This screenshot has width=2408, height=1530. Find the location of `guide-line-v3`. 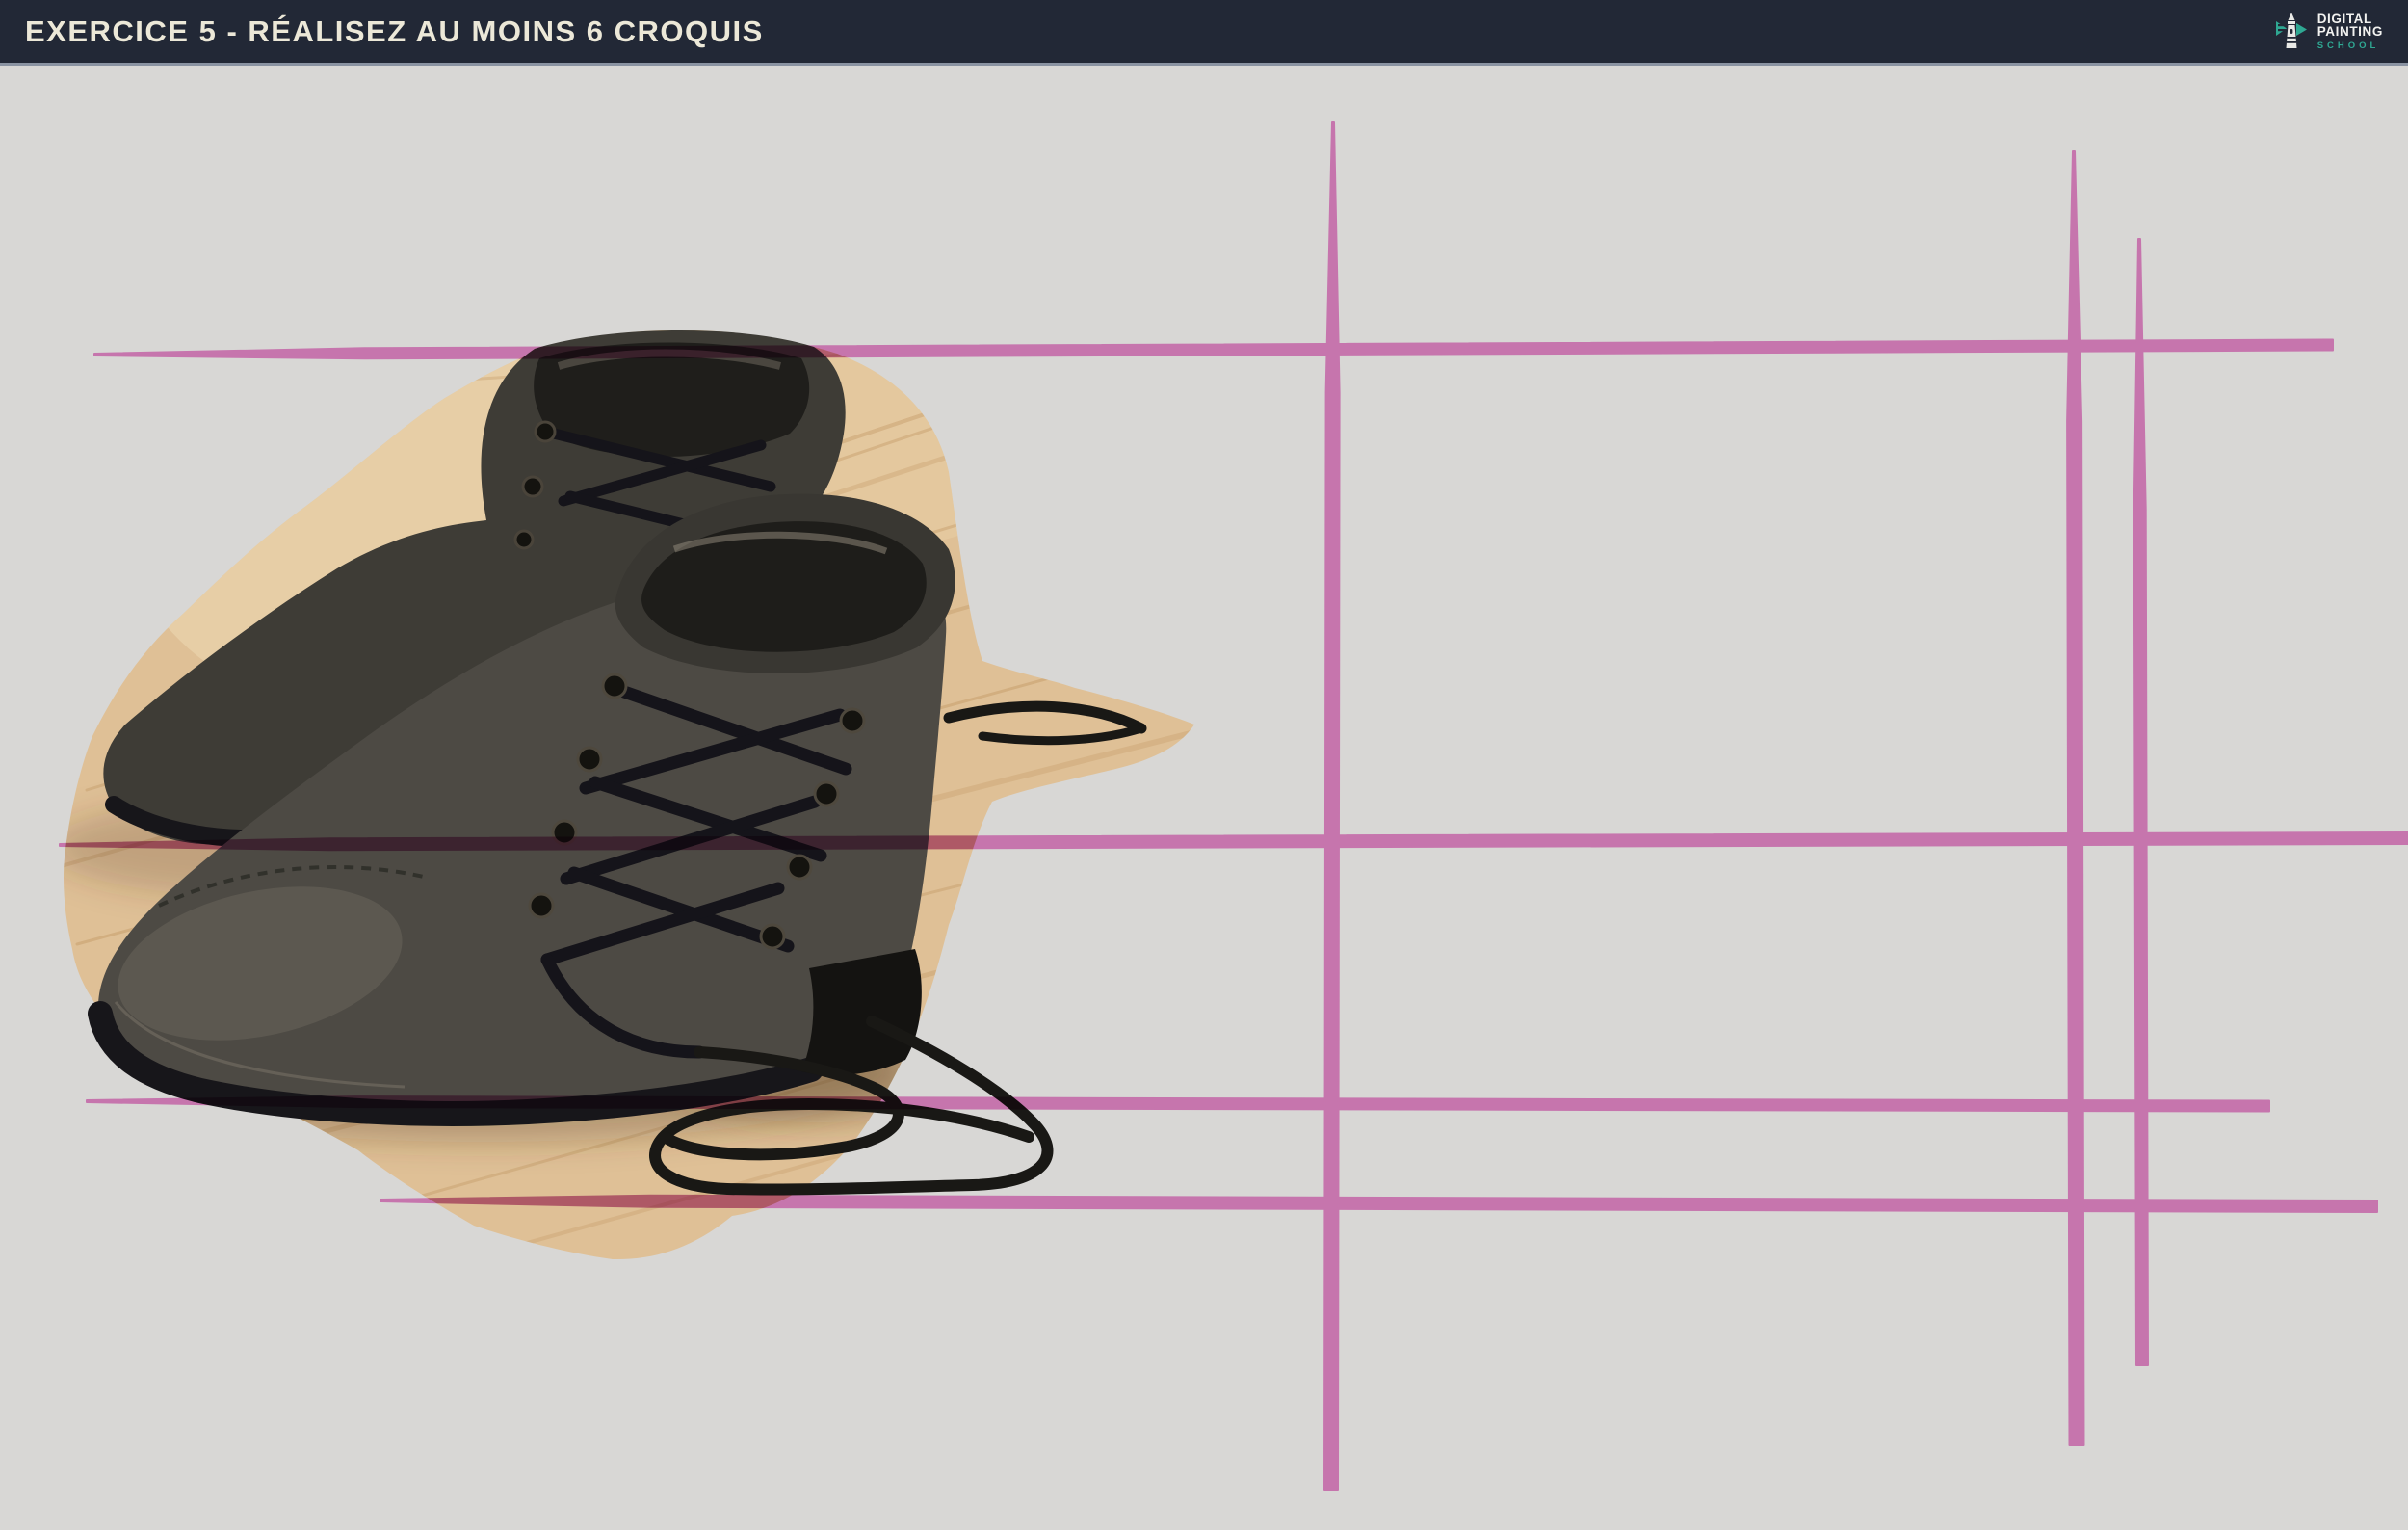

guide-line-v3 is located at coordinates (2141, 802).